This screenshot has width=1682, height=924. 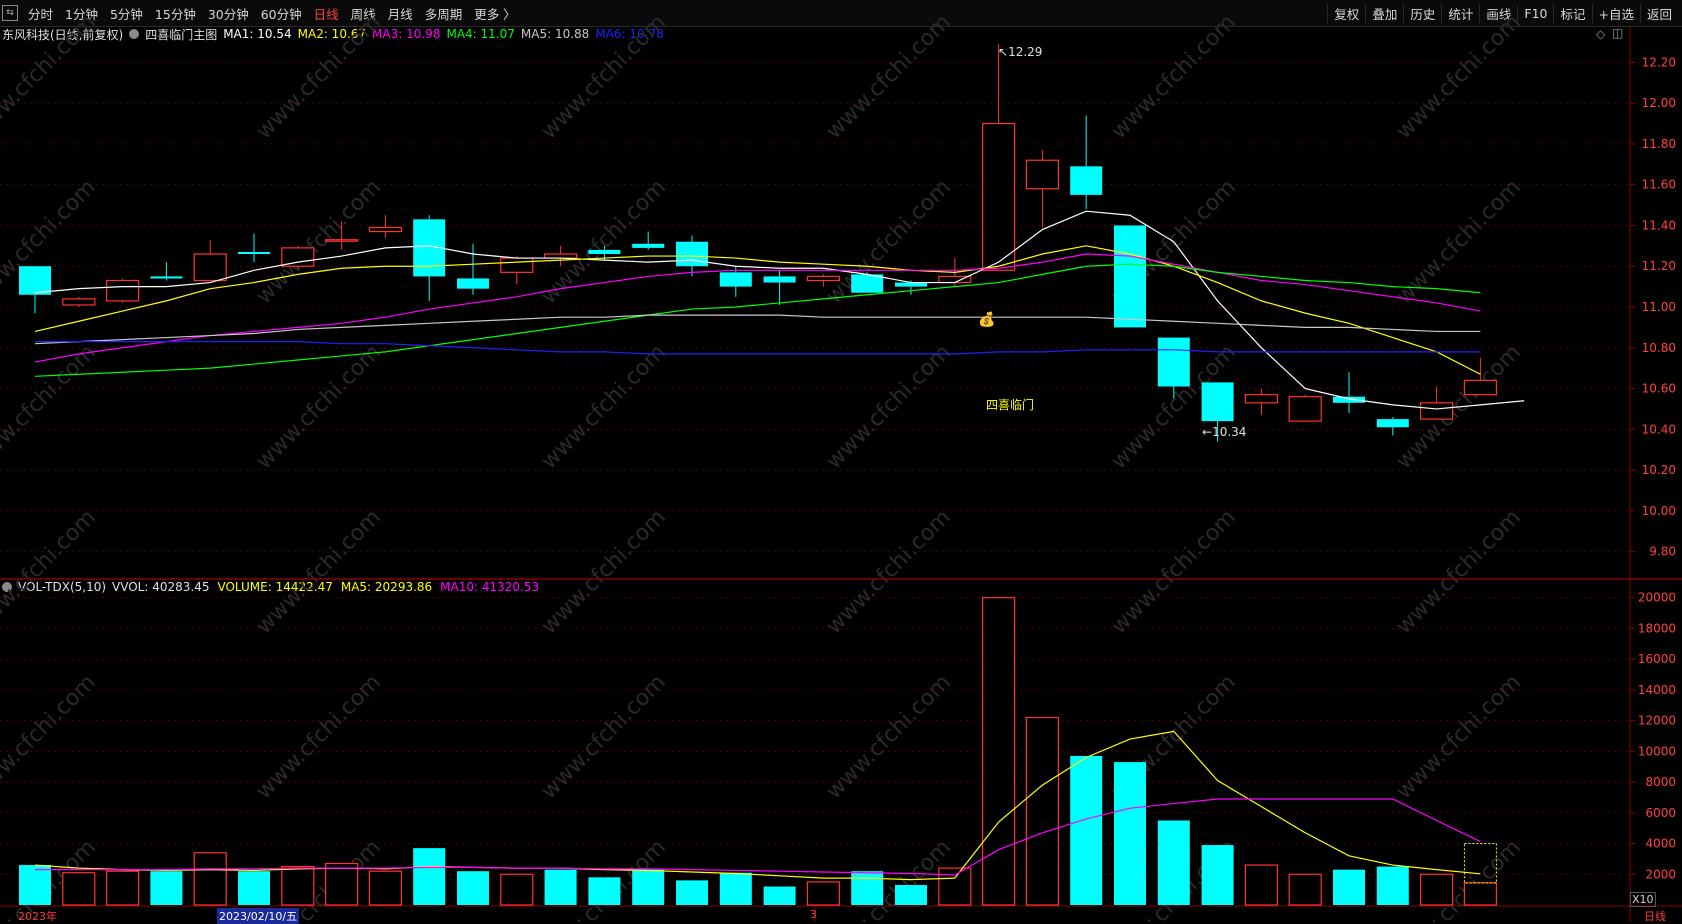 What do you see at coordinates (1659, 429) in the screenshot?
I see `price-tick-label: 10.40` at bounding box center [1659, 429].